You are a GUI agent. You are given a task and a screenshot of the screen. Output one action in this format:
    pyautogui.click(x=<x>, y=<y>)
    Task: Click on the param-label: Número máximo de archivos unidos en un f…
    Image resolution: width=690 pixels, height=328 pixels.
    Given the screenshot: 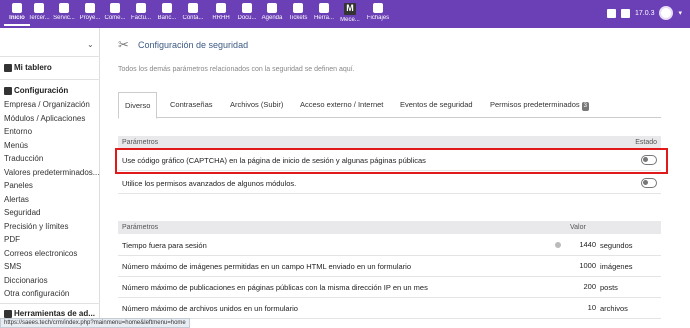 What is the action you would take?
    pyautogui.click(x=210, y=308)
    